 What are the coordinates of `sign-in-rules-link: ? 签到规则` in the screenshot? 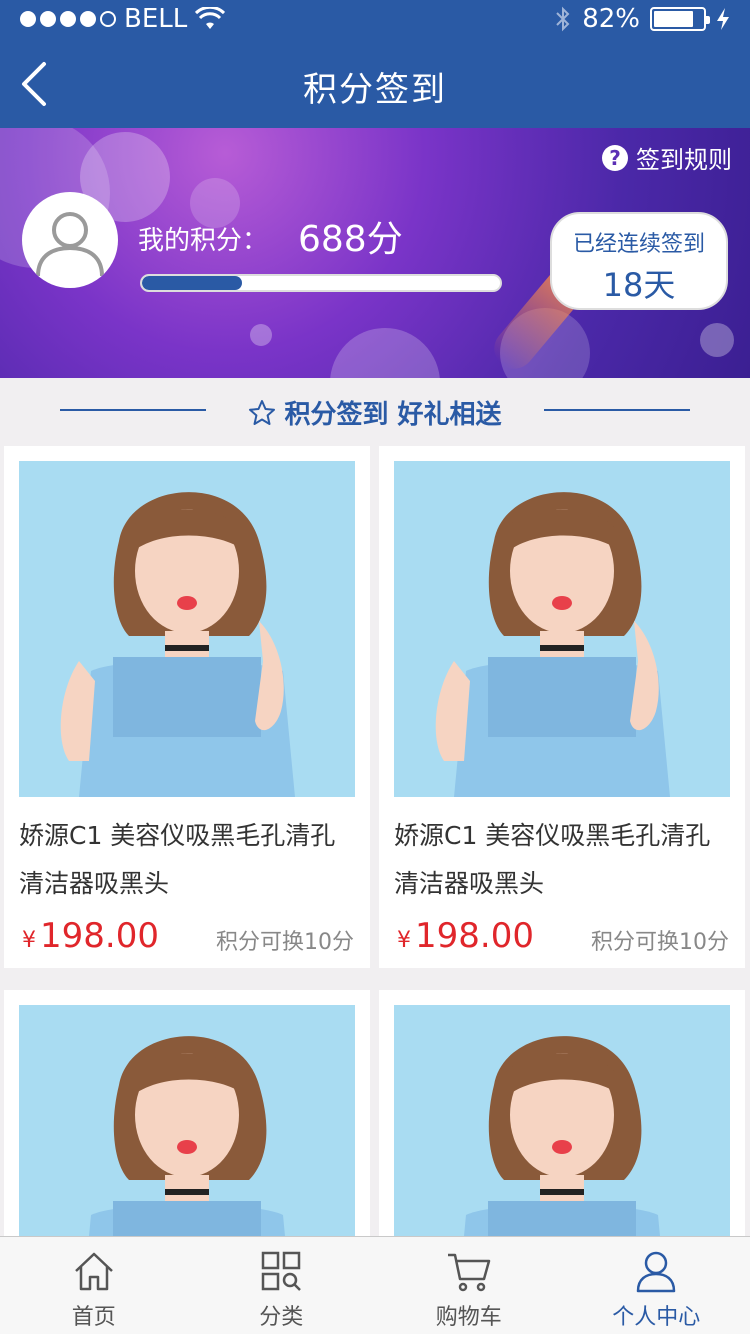 It's located at (667, 157).